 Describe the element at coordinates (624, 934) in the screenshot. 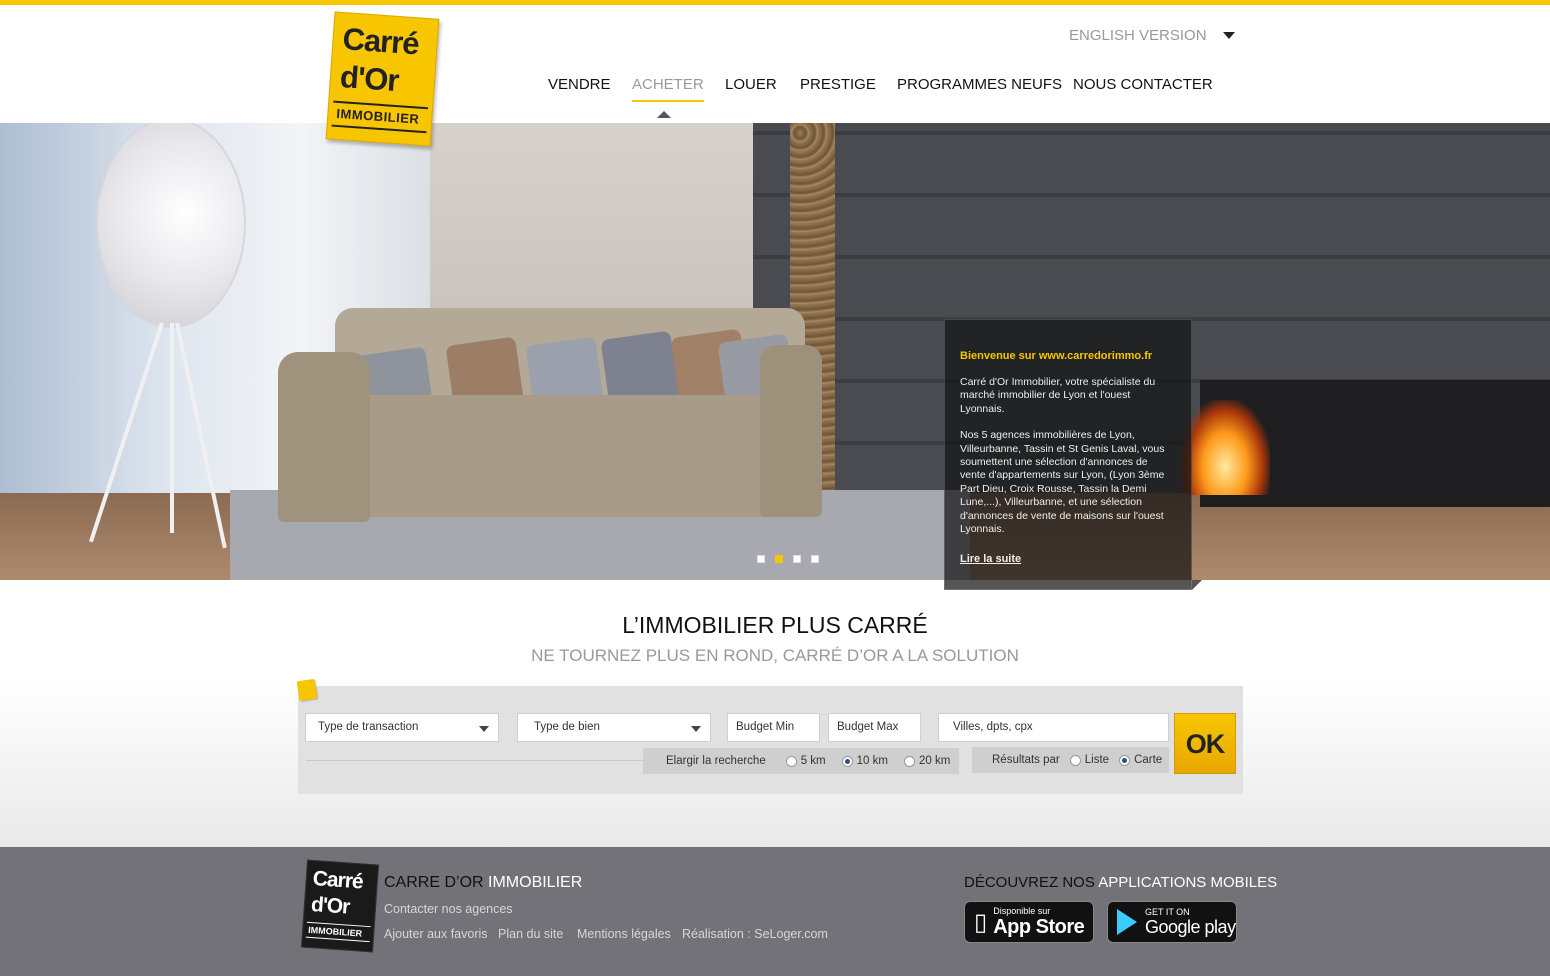

I see `legal-notice-link: Mentions légales` at that location.